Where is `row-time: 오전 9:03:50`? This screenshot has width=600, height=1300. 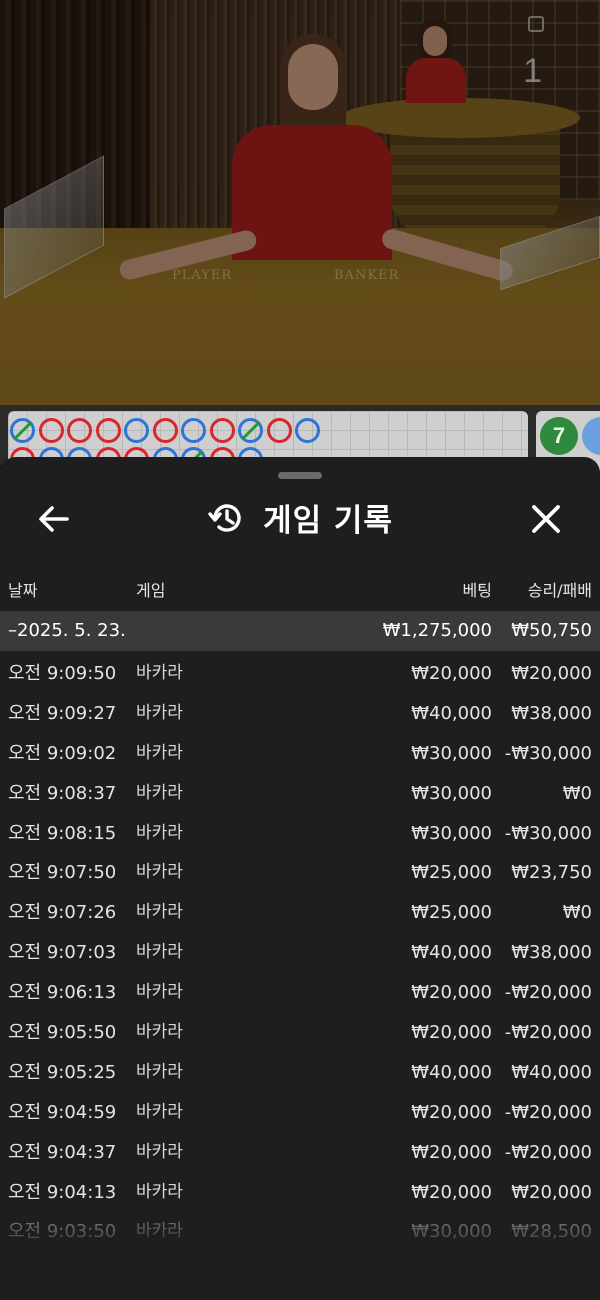 row-time: 오전 9:03:50 is located at coordinates (62, 1232).